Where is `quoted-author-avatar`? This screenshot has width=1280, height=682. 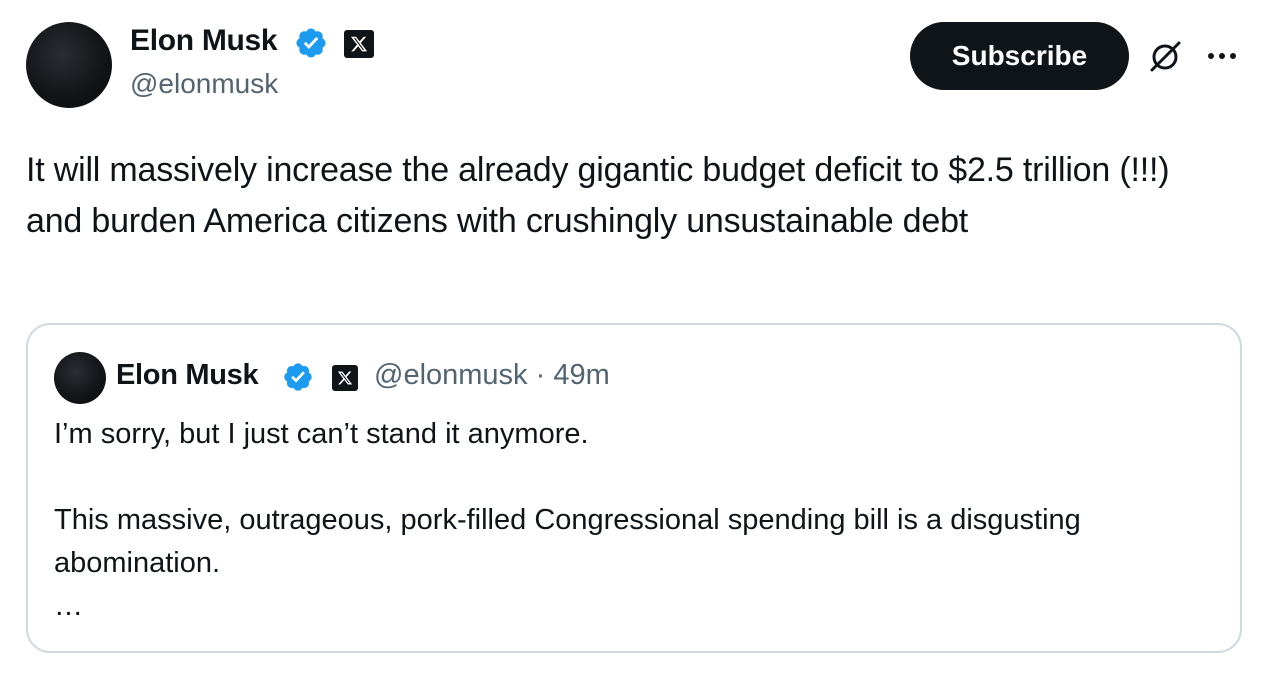 quoted-author-avatar is located at coordinates (80, 378).